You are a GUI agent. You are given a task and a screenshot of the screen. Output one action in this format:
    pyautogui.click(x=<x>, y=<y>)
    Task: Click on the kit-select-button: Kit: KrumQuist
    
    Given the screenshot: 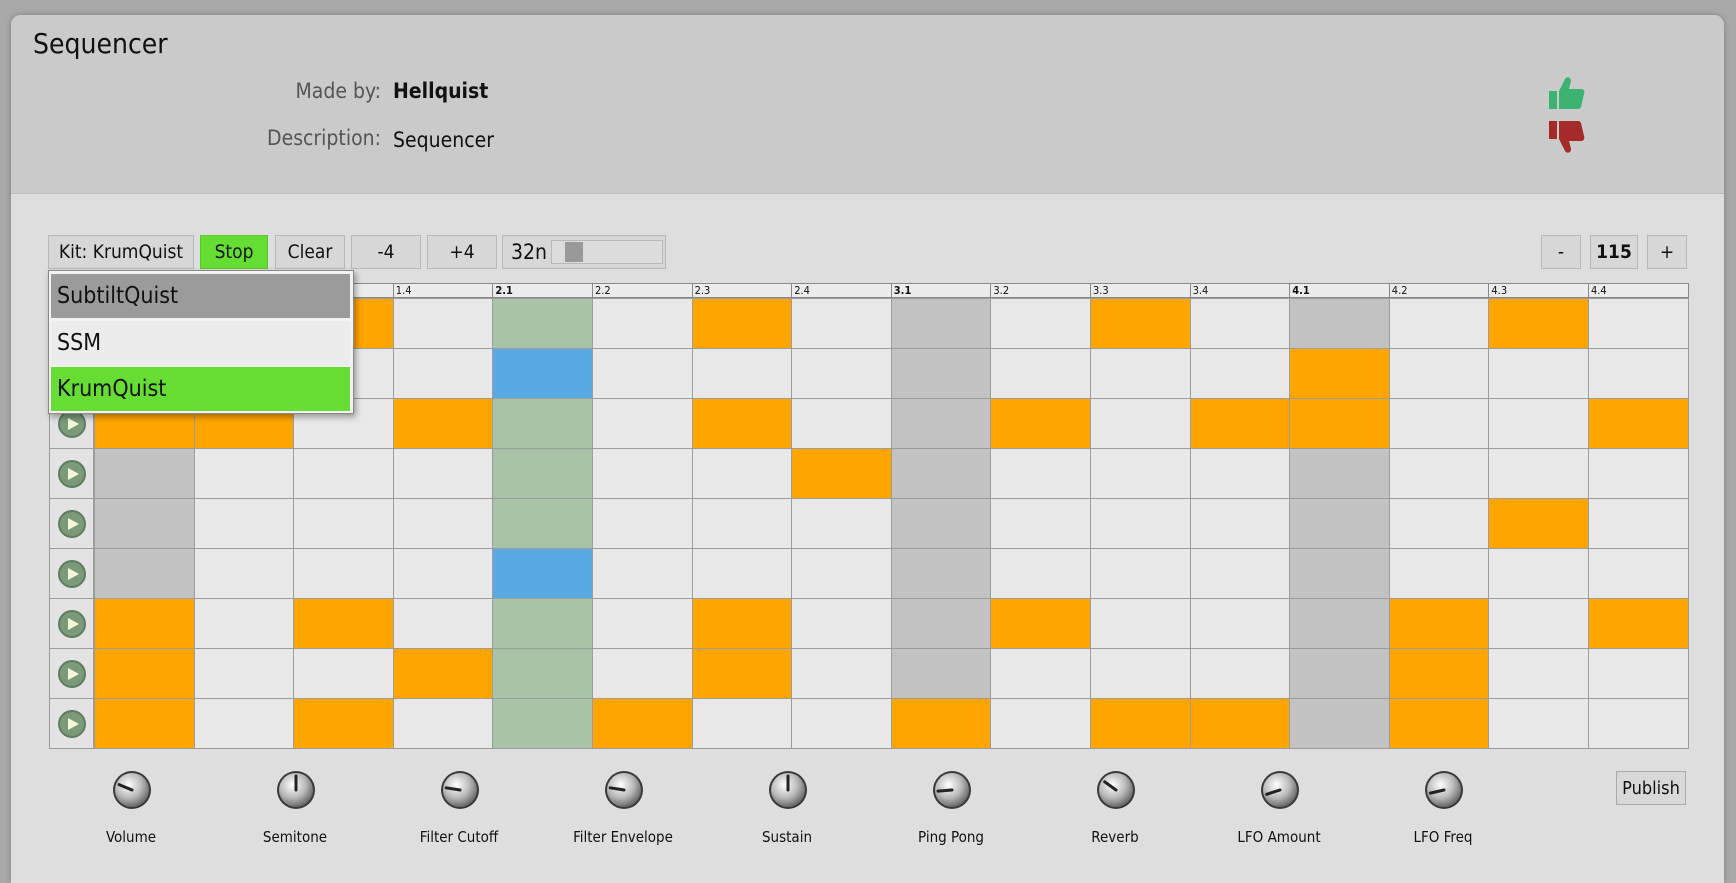 What is the action you would take?
    pyautogui.click(x=121, y=252)
    